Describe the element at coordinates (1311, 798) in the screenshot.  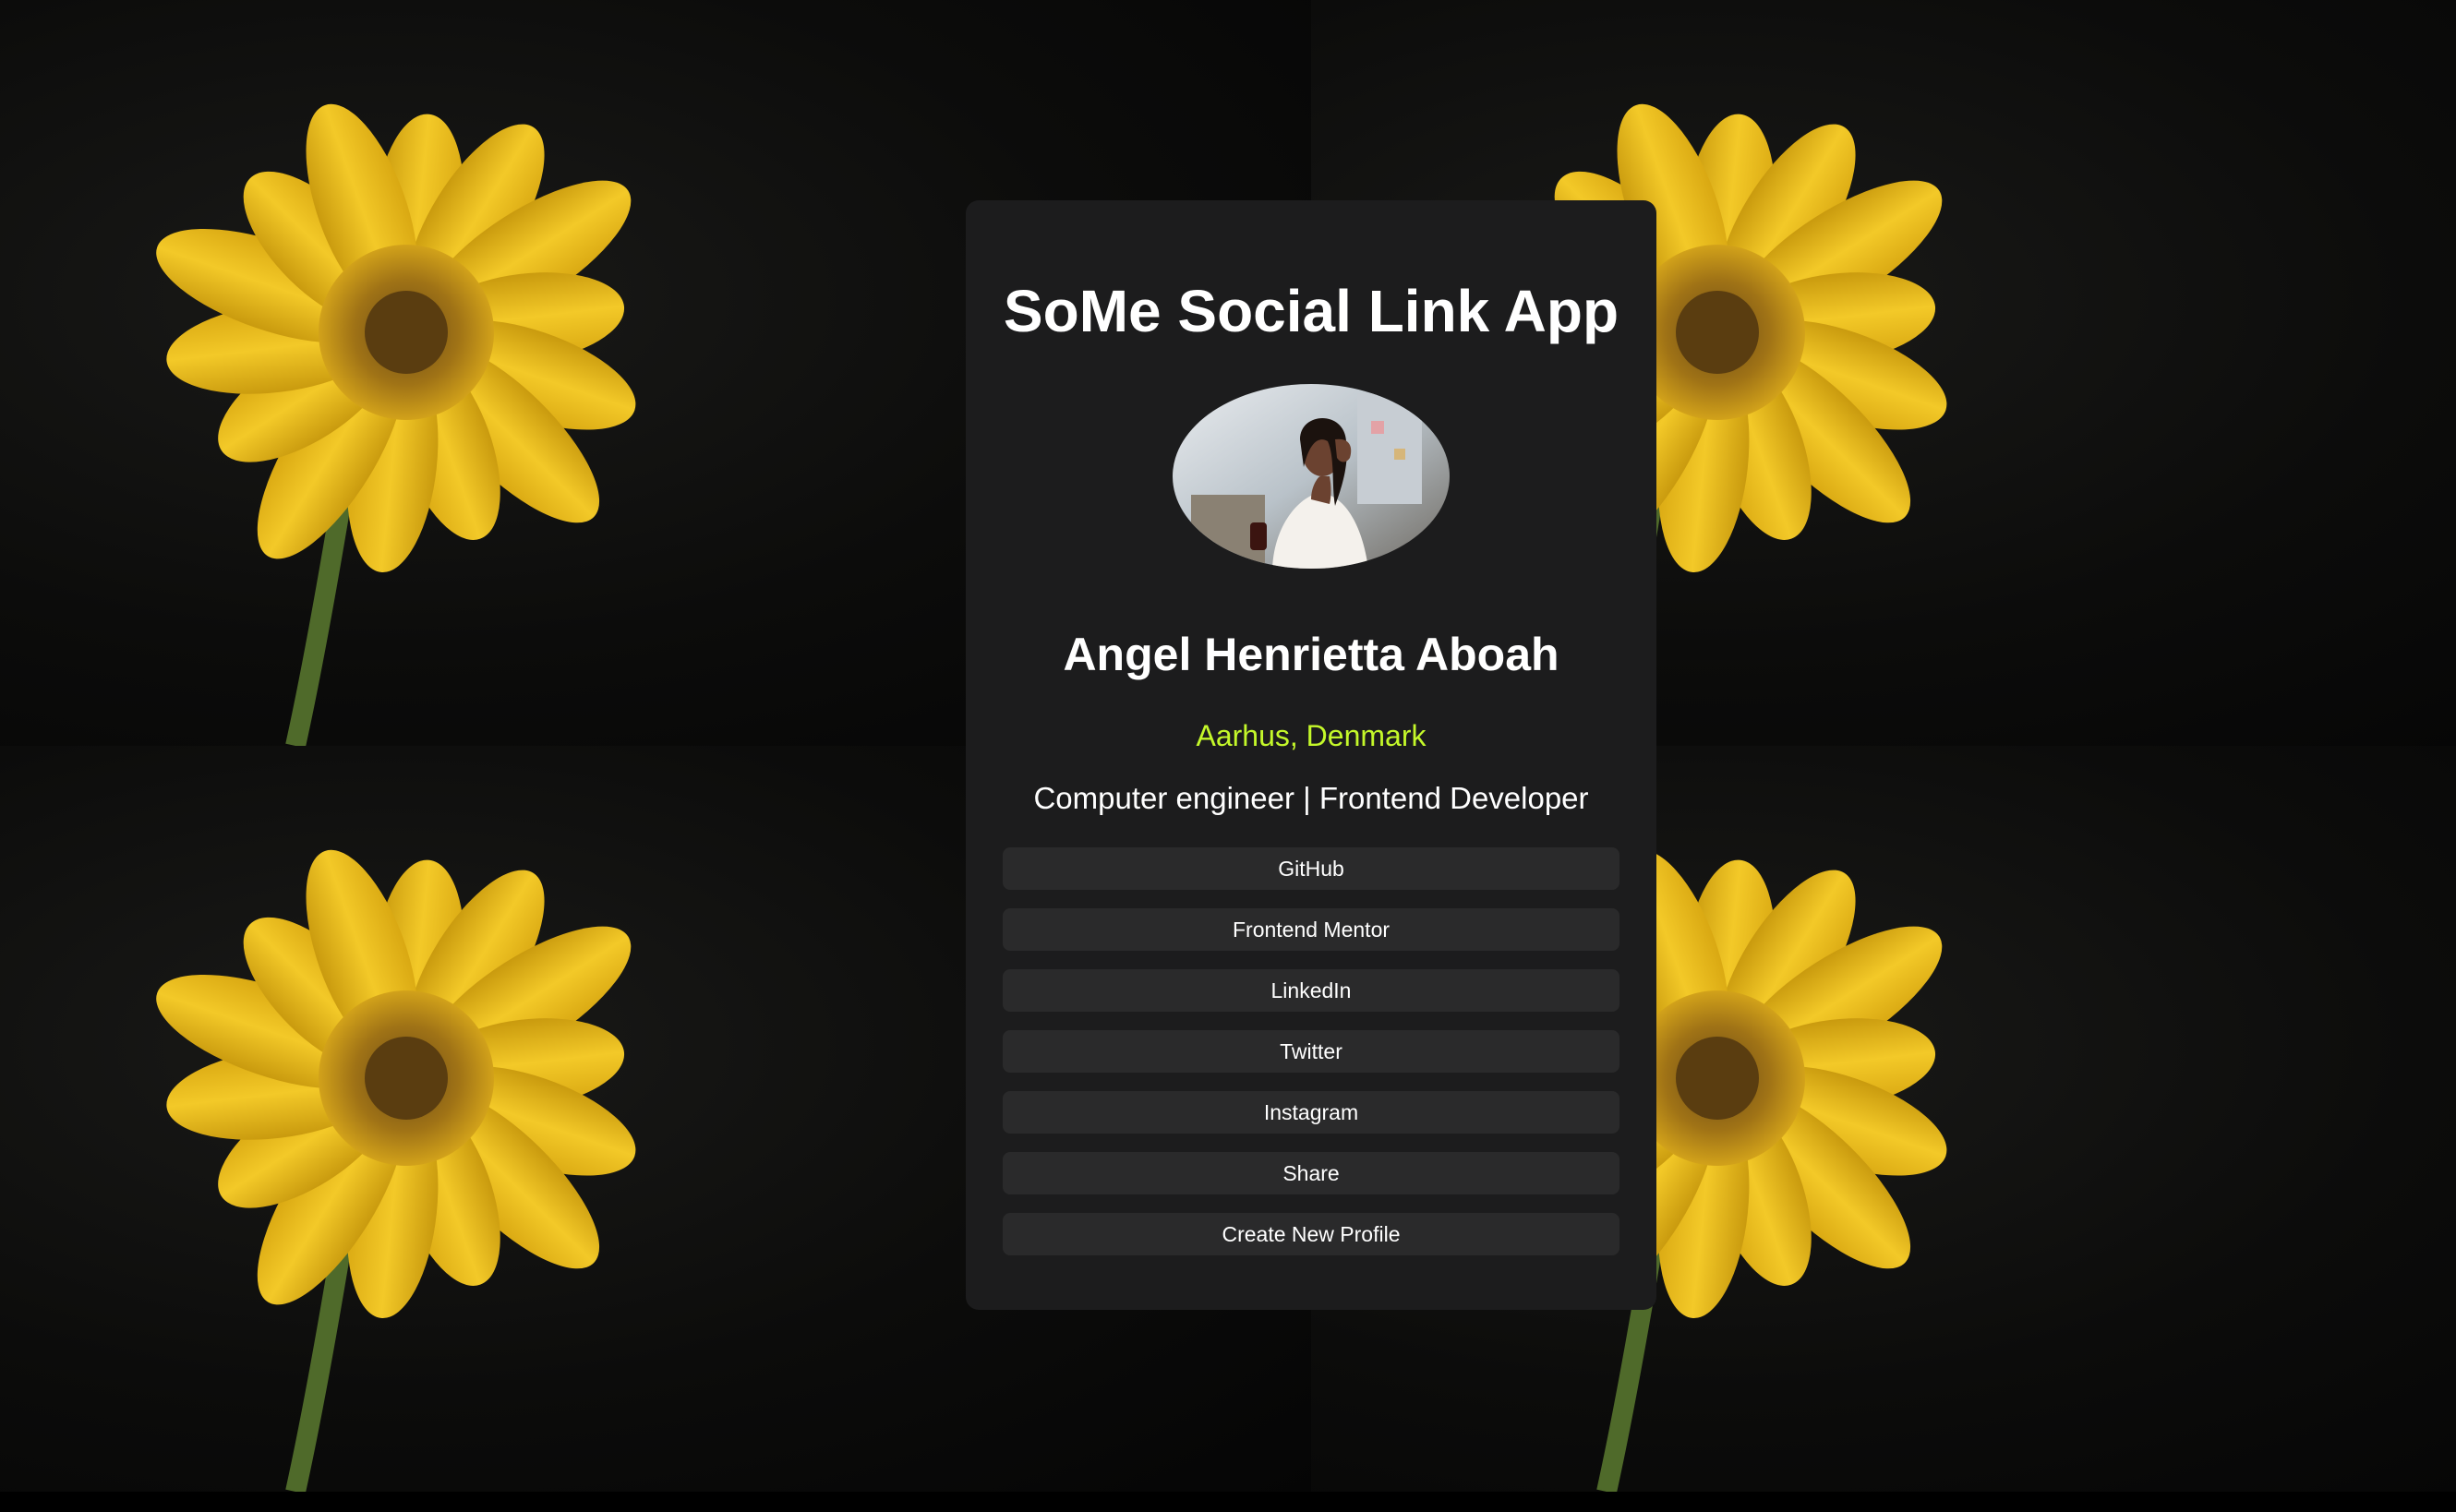
I see `profile-bio: Computer engineer | Frontend Developer` at that location.